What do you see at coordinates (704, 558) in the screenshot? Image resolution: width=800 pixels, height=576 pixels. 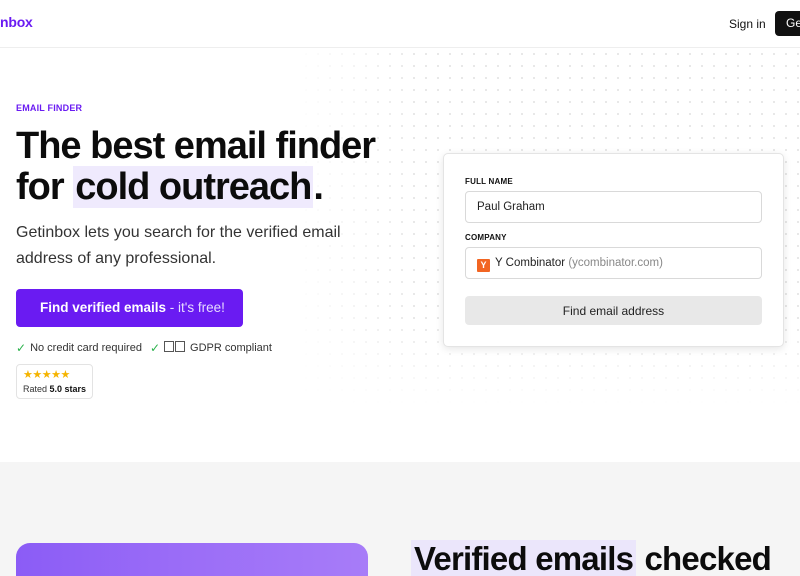 I see `features-heading-rest: checked` at bounding box center [704, 558].